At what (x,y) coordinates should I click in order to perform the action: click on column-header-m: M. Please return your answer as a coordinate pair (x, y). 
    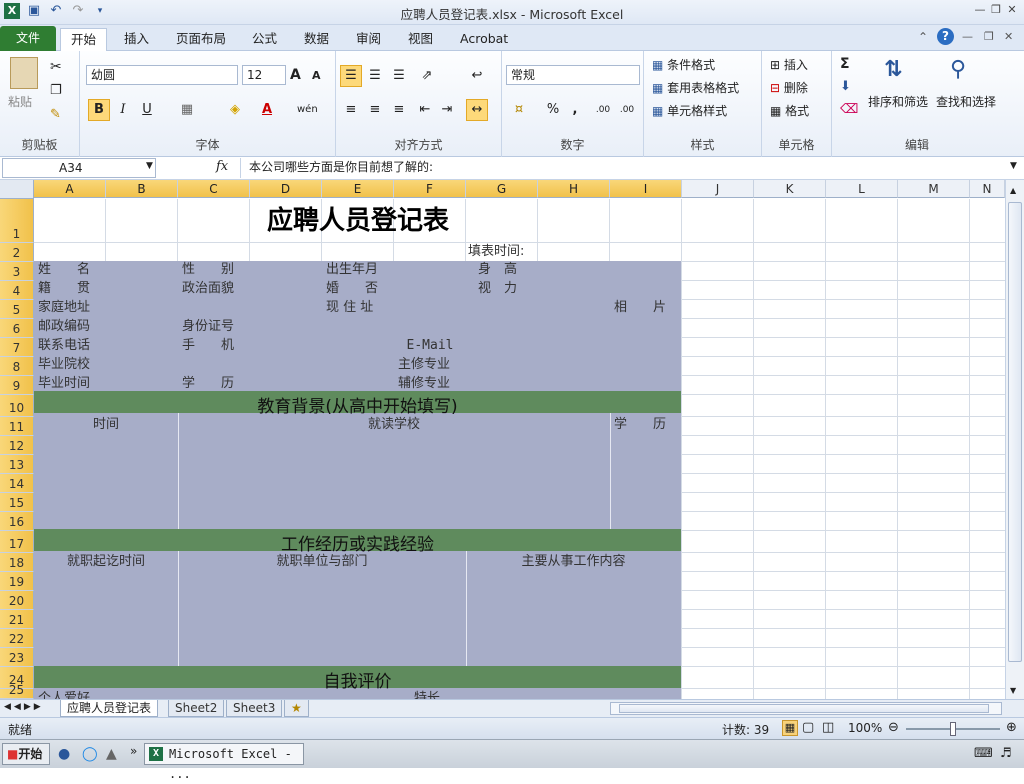
    Looking at the image, I should click on (934, 189).